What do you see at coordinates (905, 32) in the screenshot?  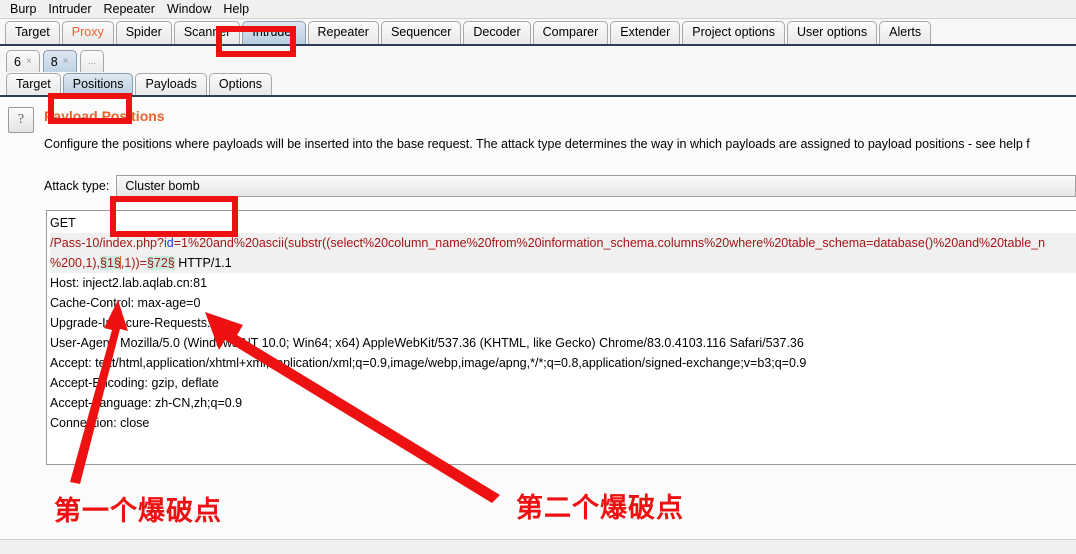 I see `tab-alerts: Alerts` at bounding box center [905, 32].